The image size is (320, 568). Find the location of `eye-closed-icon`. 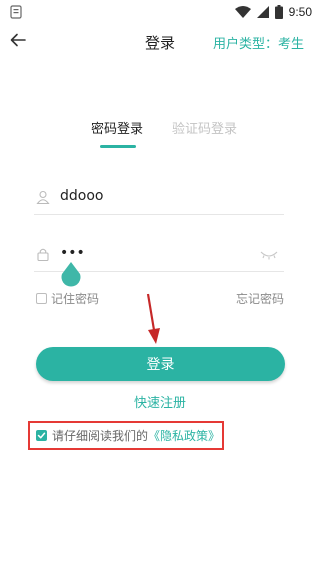

eye-closed-icon is located at coordinates (269, 255).